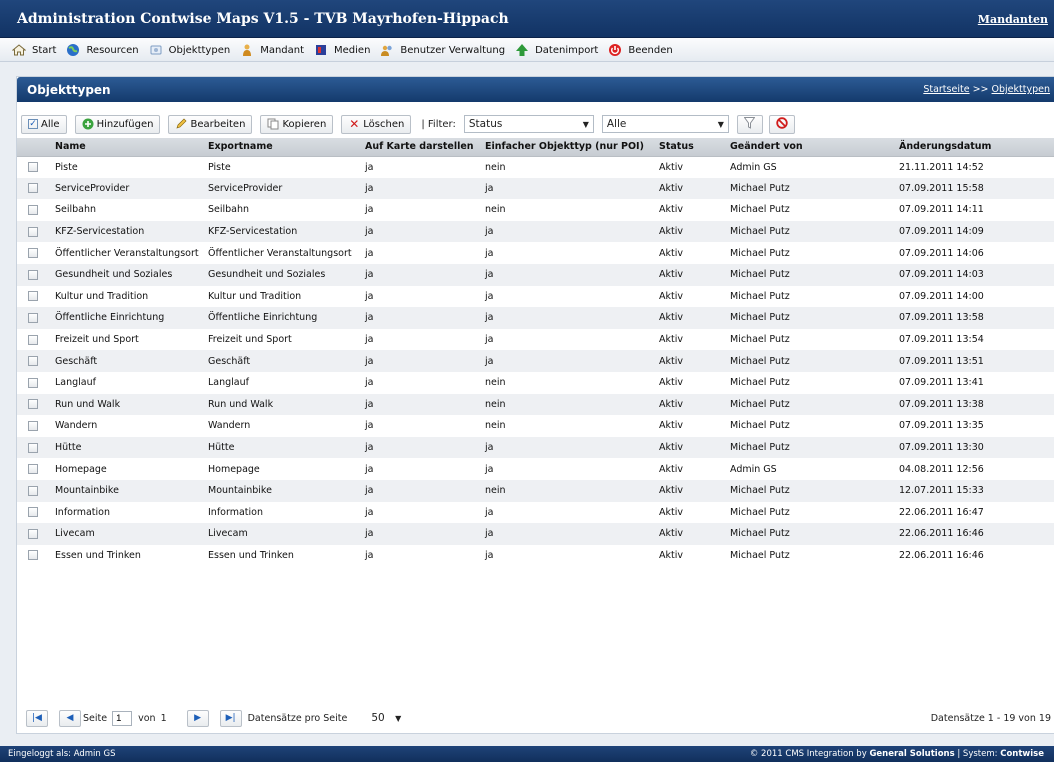 Image resolution: width=1054 pixels, height=762 pixels. What do you see at coordinates (273, 124) in the screenshot?
I see `copy-icon` at bounding box center [273, 124].